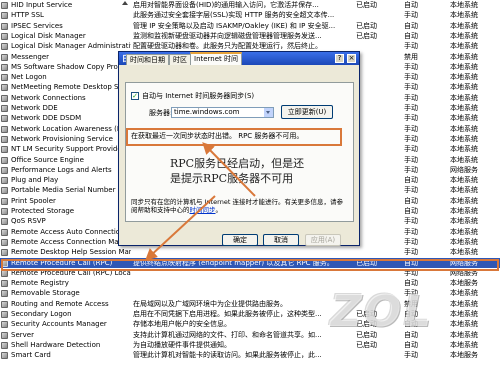 This screenshot has height=377, width=500. I want to click on service-name: Protected Storage, so click(43, 211).